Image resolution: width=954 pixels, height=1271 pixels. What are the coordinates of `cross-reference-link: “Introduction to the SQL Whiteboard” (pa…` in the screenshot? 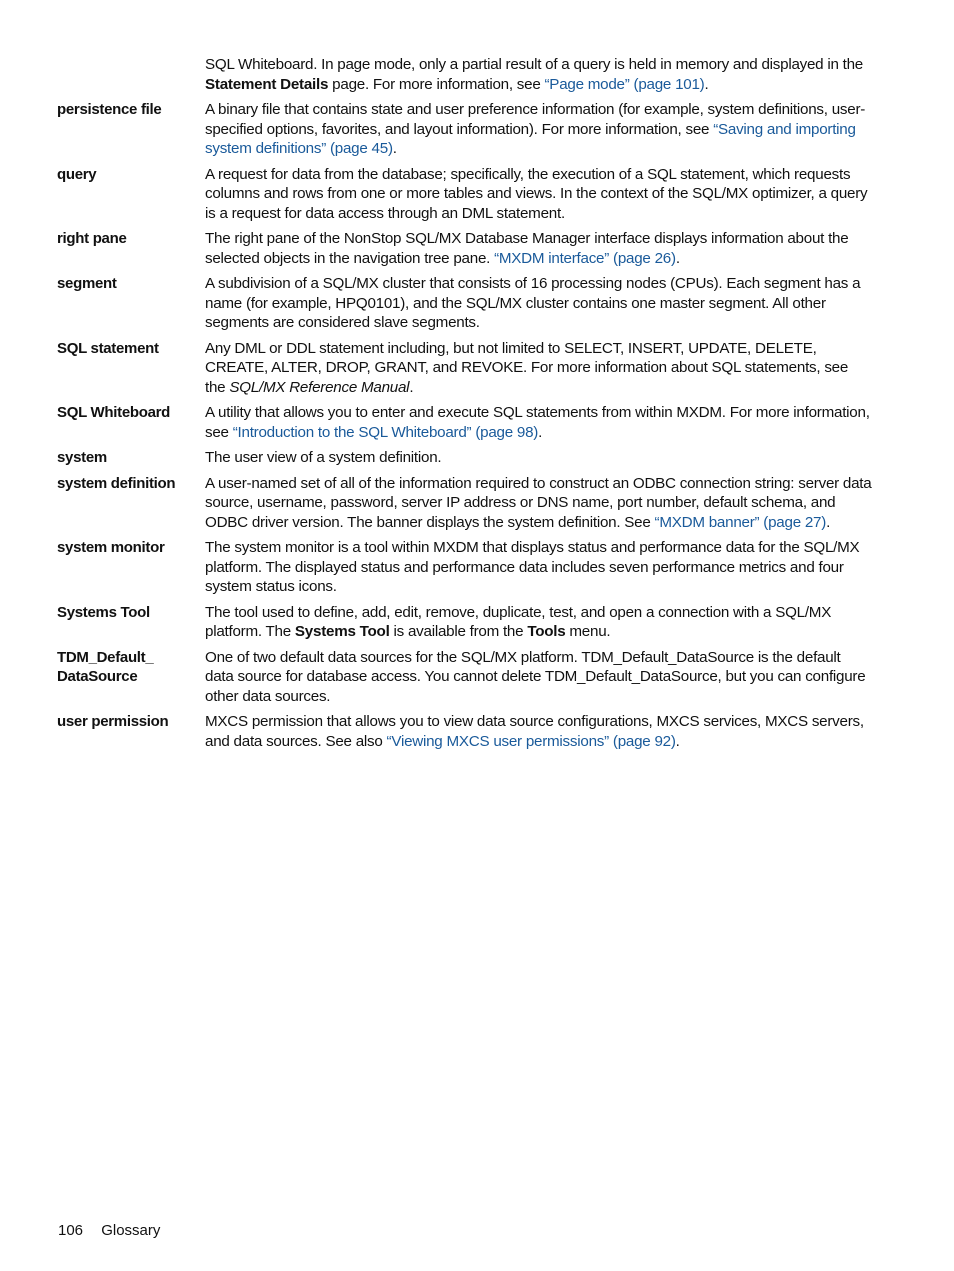 It's located at (386, 432).